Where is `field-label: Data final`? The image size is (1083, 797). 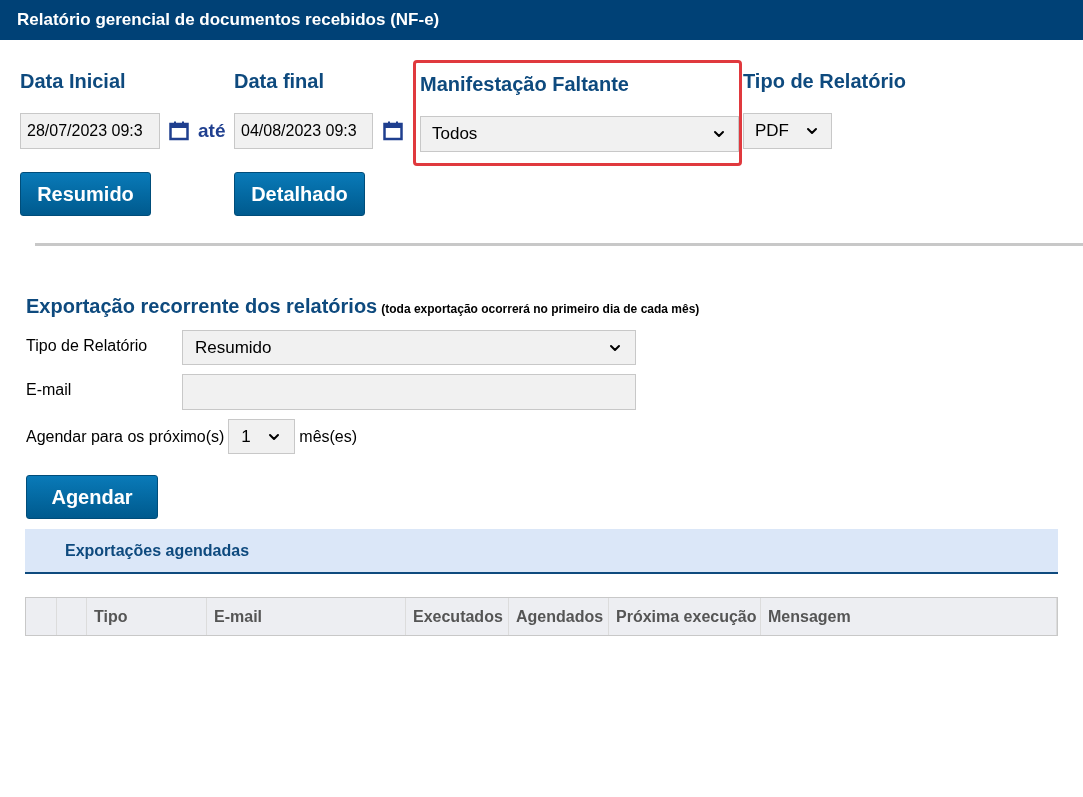
field-label: Data final is located at coordinates (280, 81).